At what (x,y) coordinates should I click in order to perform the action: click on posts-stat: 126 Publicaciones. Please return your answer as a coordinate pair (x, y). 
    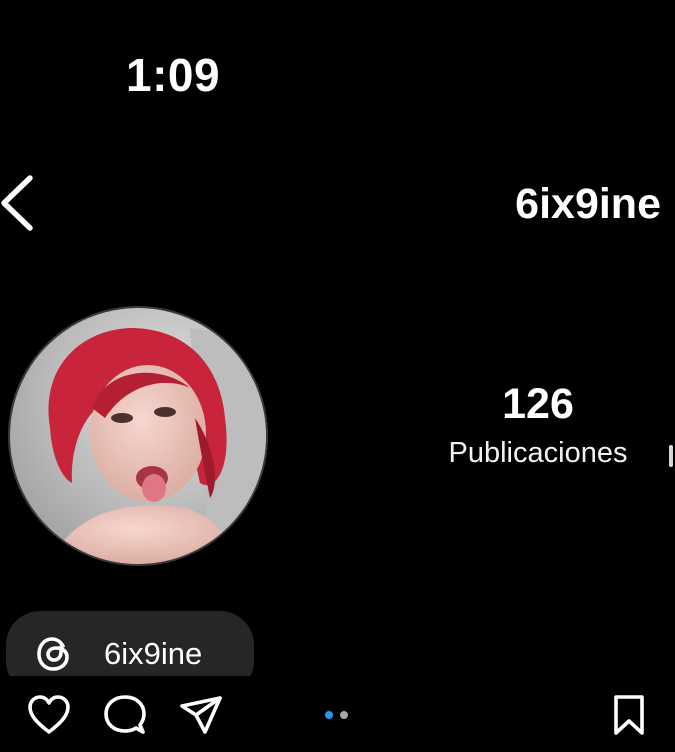
    Looking at the image, I should click on (538, 425).